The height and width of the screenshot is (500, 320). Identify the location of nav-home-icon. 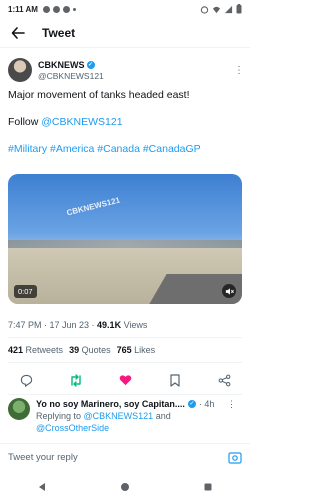
(124, 487).